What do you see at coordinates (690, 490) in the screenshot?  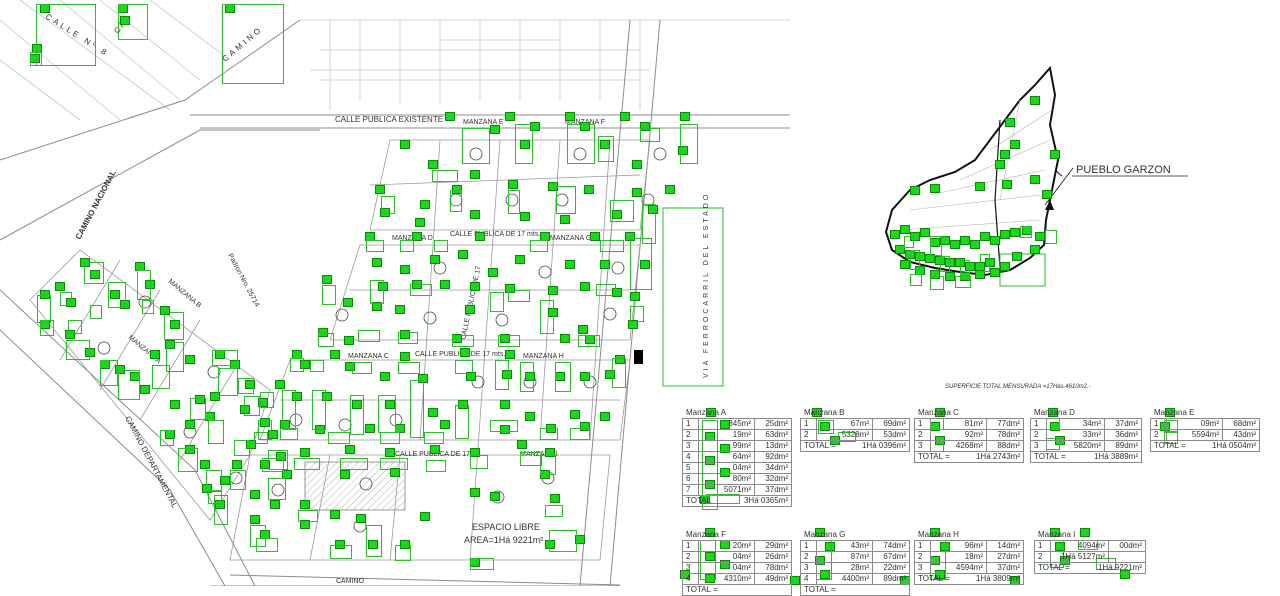 I see `lot-number: 7` at bounding box center [690, 490].